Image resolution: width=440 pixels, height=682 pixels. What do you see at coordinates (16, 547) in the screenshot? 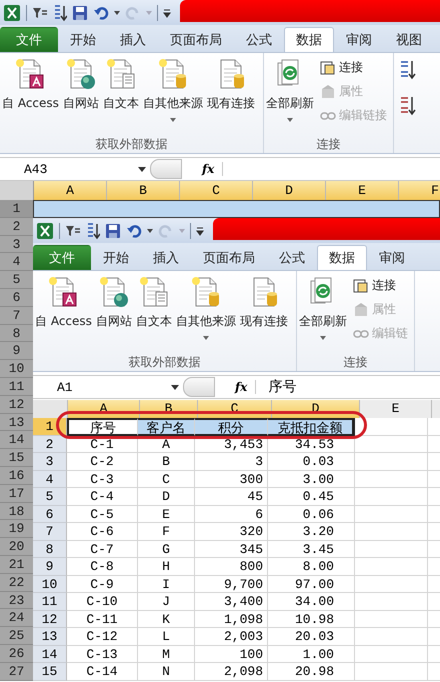
I see `row-header: 20` at bounding box center [16, 547].